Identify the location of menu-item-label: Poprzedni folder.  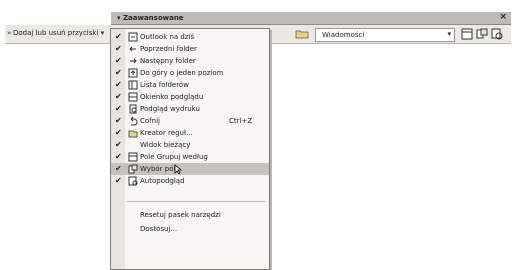
(168, 49).